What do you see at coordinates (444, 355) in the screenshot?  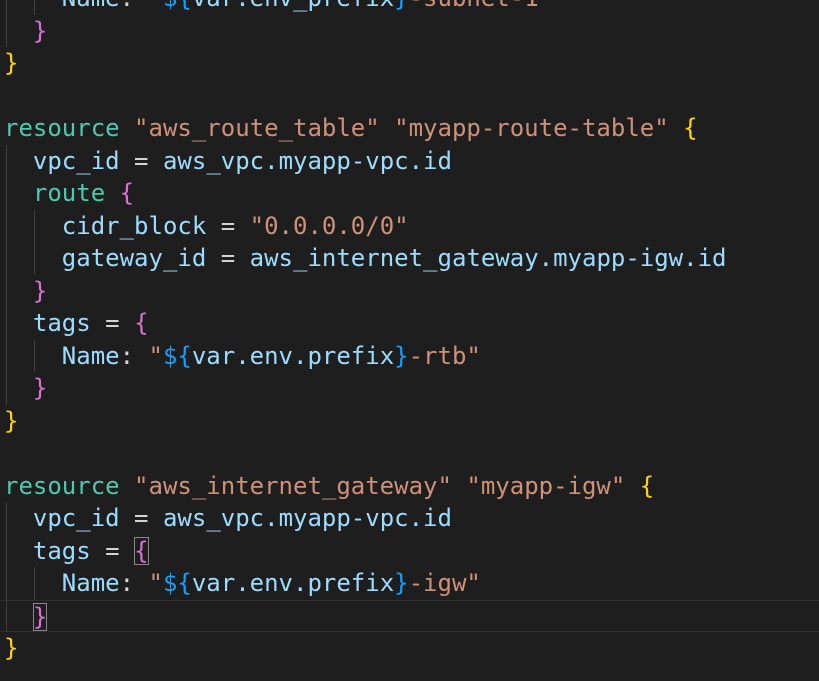 I see `code-token: -rtb"` at bounding box center [444, 355].